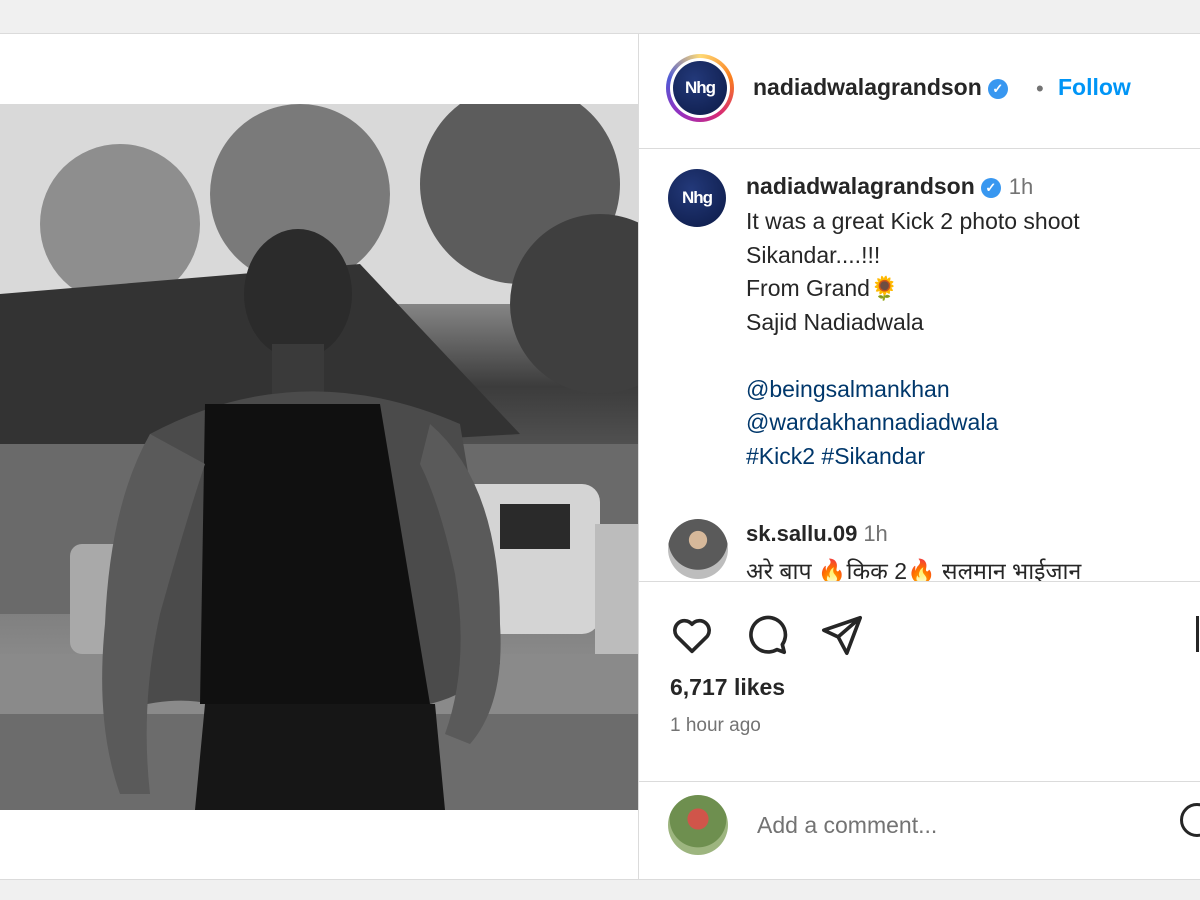 This screenshot has height=900, width=1200. What do you see at coordinates (875, 533) in the screenshot?
I see `comment-time: 1h` at bounding box center [875, 533].